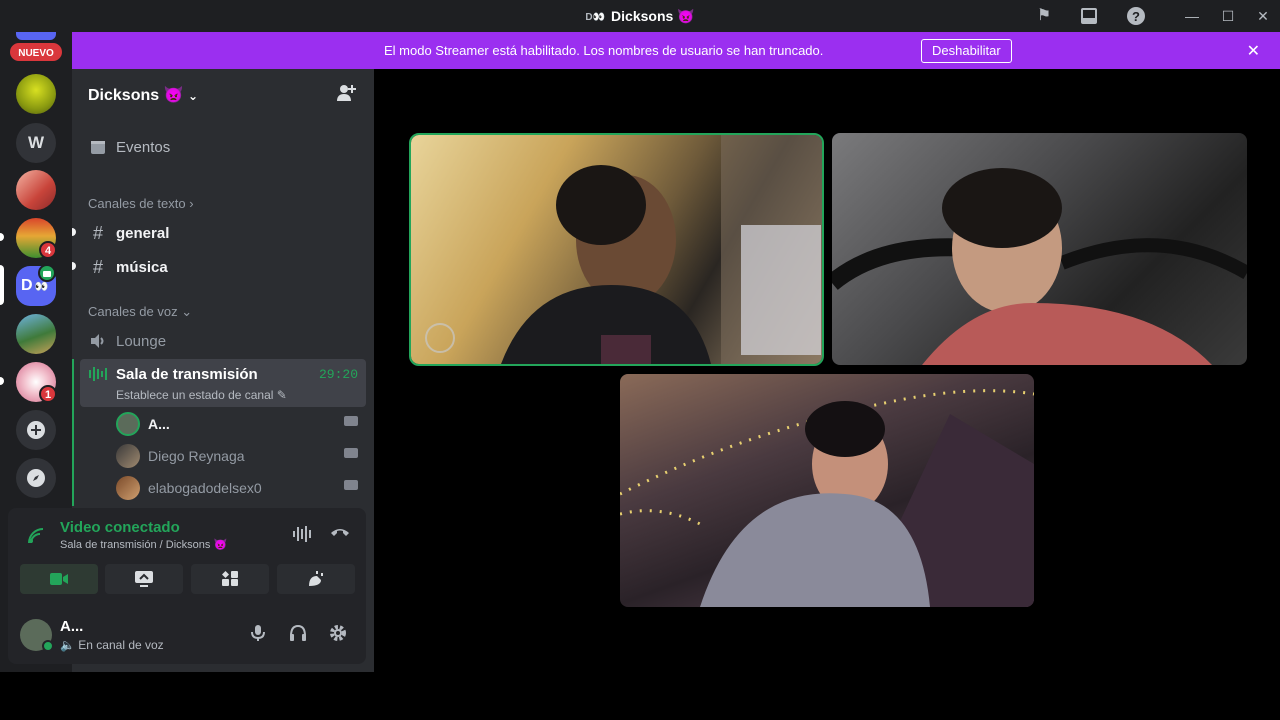  Describe the element at coordinates (281, 395) in the screenshot. I see `pencil-icon: ✎` at that location.